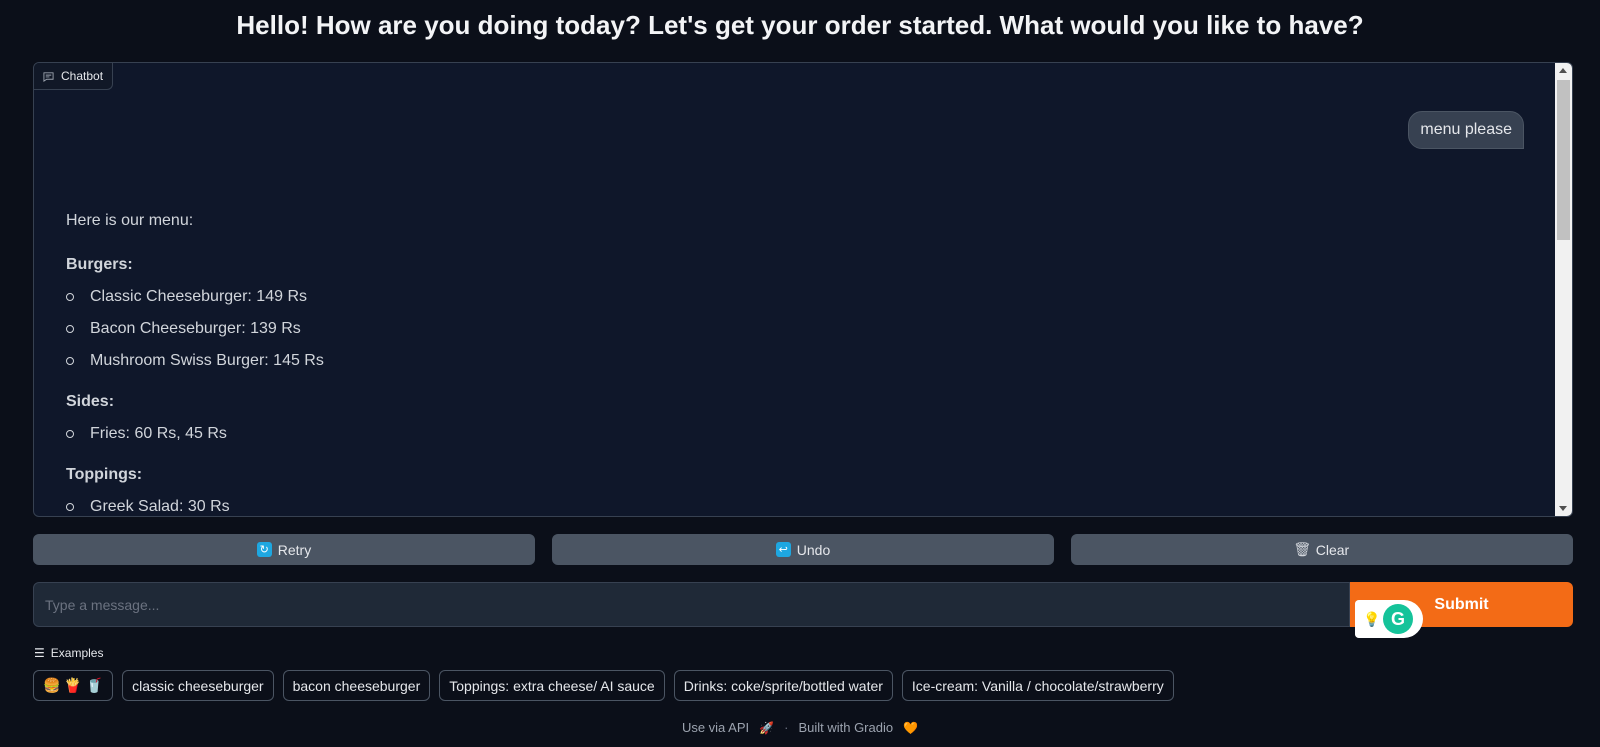 The height and width of the screenshot is (747, 1600). I want to click on use-api-link: Use via API, so click(715, 727).